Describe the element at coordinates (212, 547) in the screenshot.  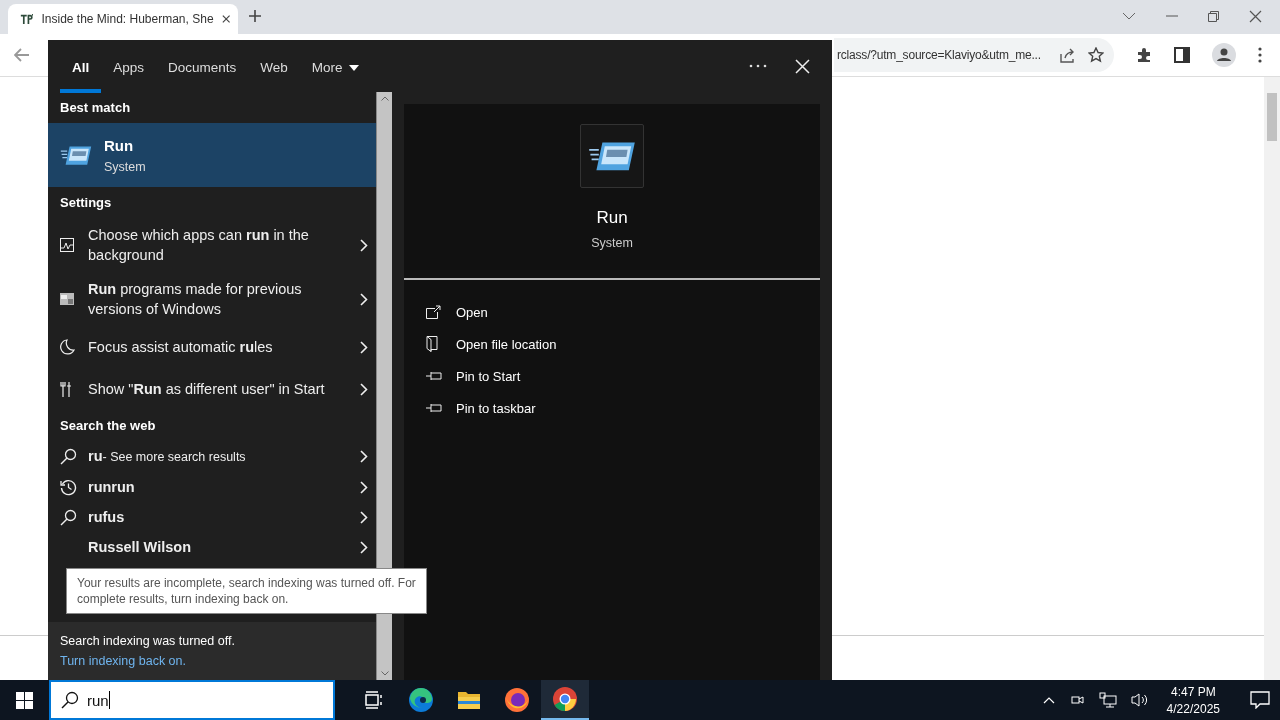
I see `web-result: Russell Wilson` at that location.